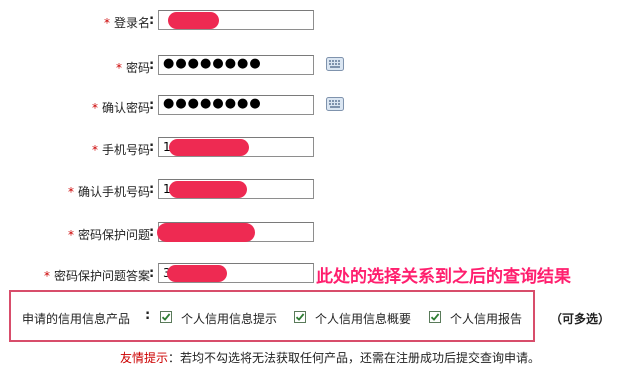 This screenshot has height=384, width=620. Describe the element at coordinates (108, 235) in the screenshot. I see `field-label: * 密码保护问题` at that location.